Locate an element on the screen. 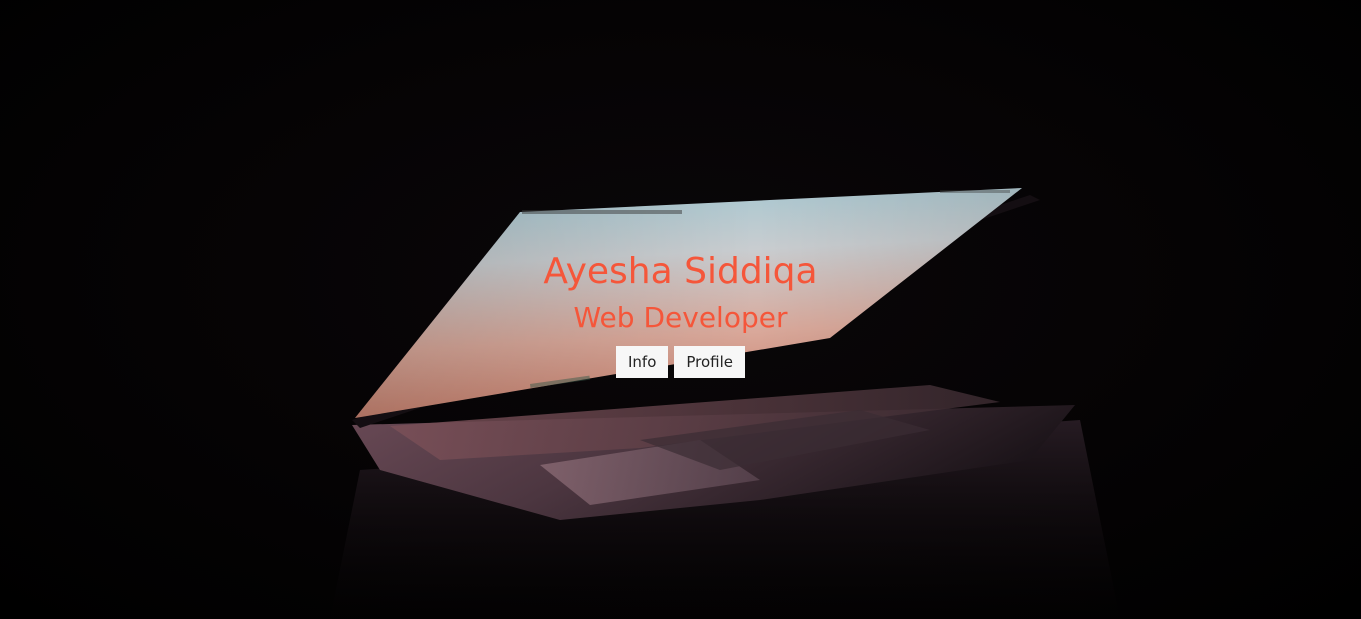 The height and width of the screenshot is (619, 1361). info-button: Info is located at coordinates (642, 362).